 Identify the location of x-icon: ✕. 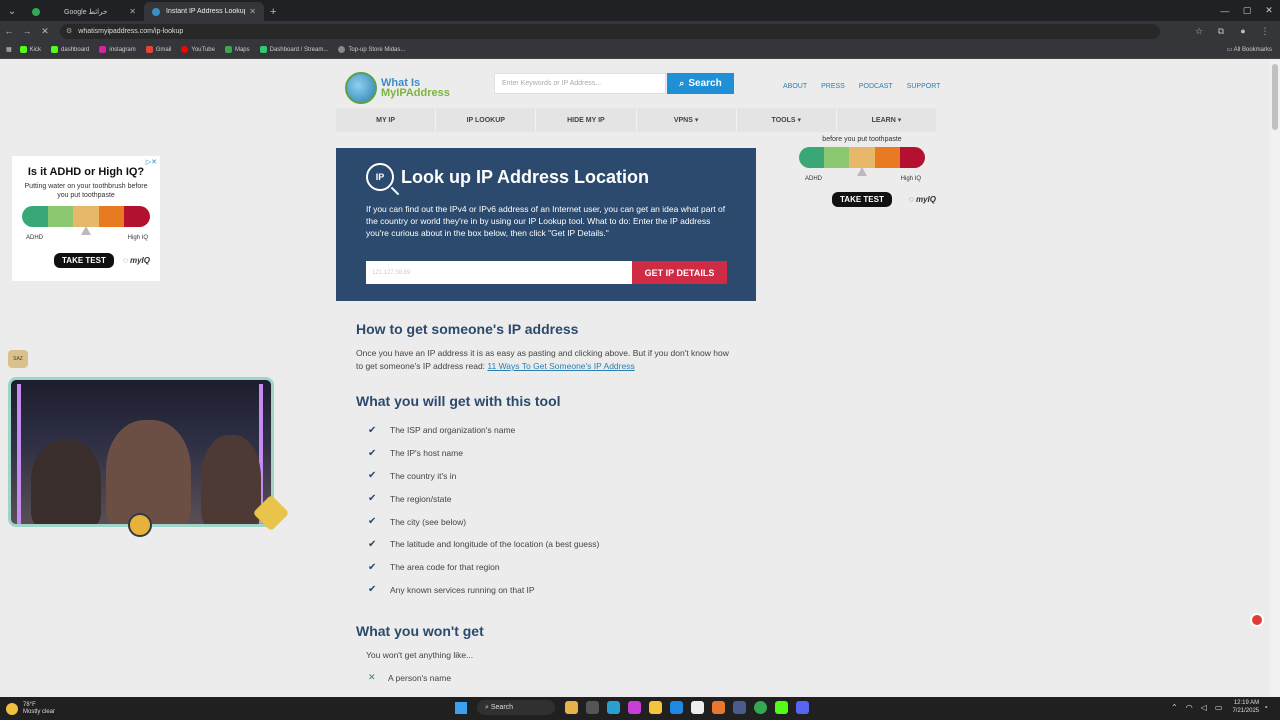
(372, 677).